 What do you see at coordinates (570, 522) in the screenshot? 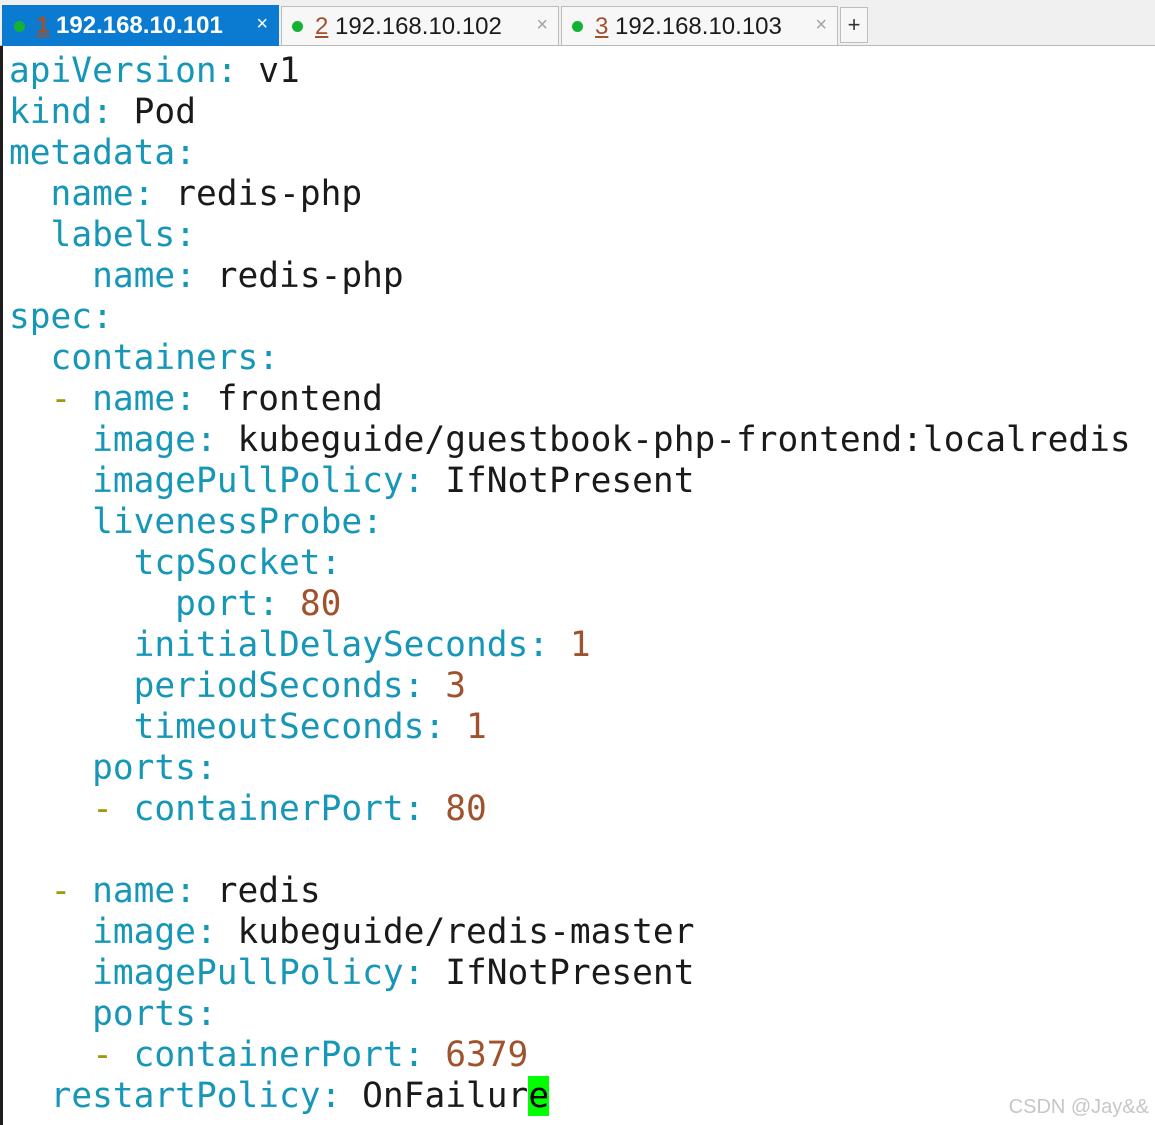
I see `yaml-line: livenessProbe:` at bounding box center [570, 522].